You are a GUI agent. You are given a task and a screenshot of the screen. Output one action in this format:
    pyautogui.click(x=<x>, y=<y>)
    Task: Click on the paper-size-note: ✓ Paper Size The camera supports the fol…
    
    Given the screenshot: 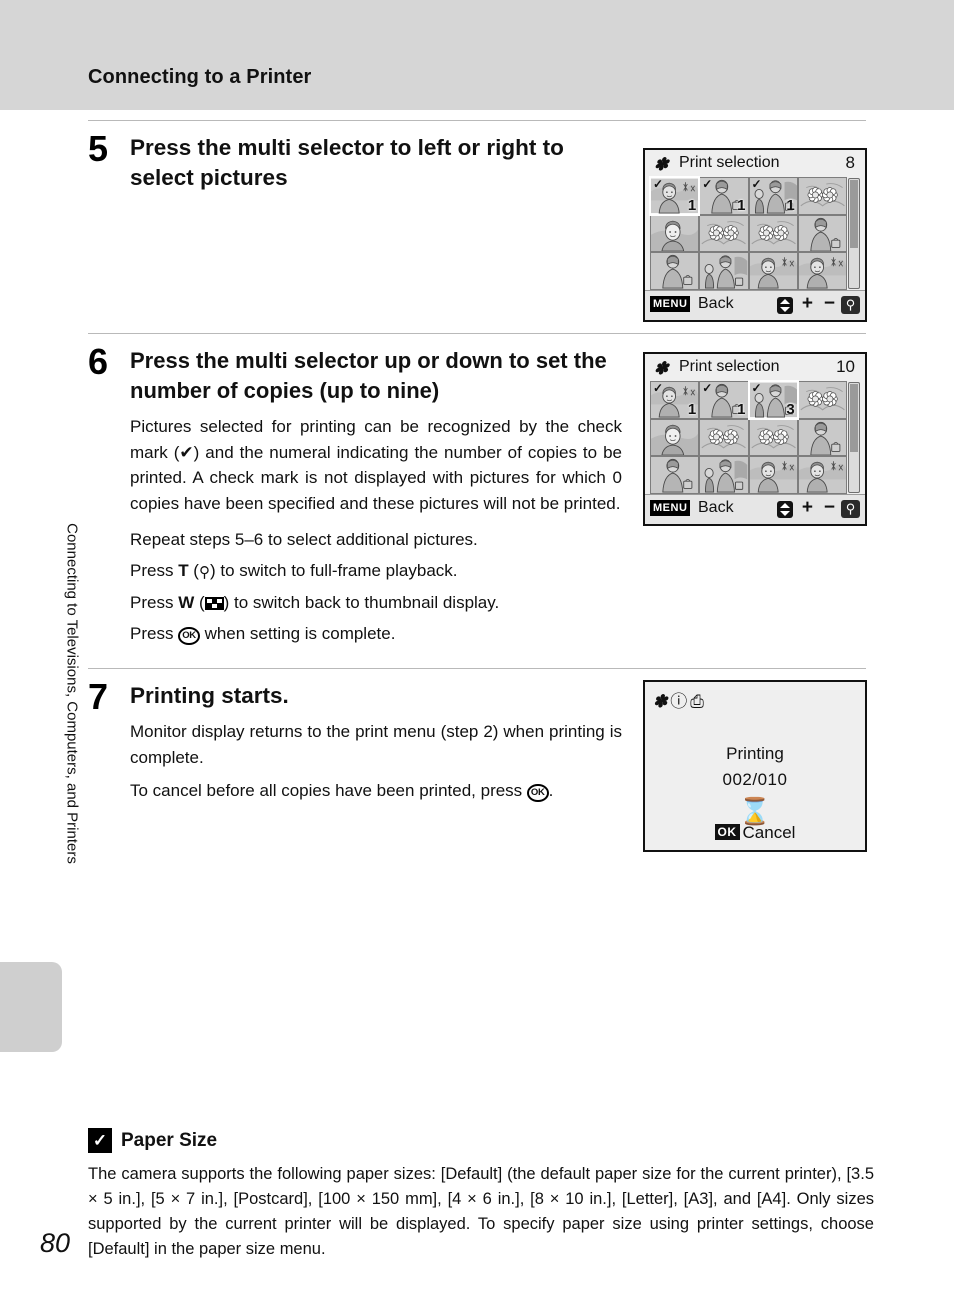 What is the action you would take?
    pyautogui.click(x=481, y=1195)
    